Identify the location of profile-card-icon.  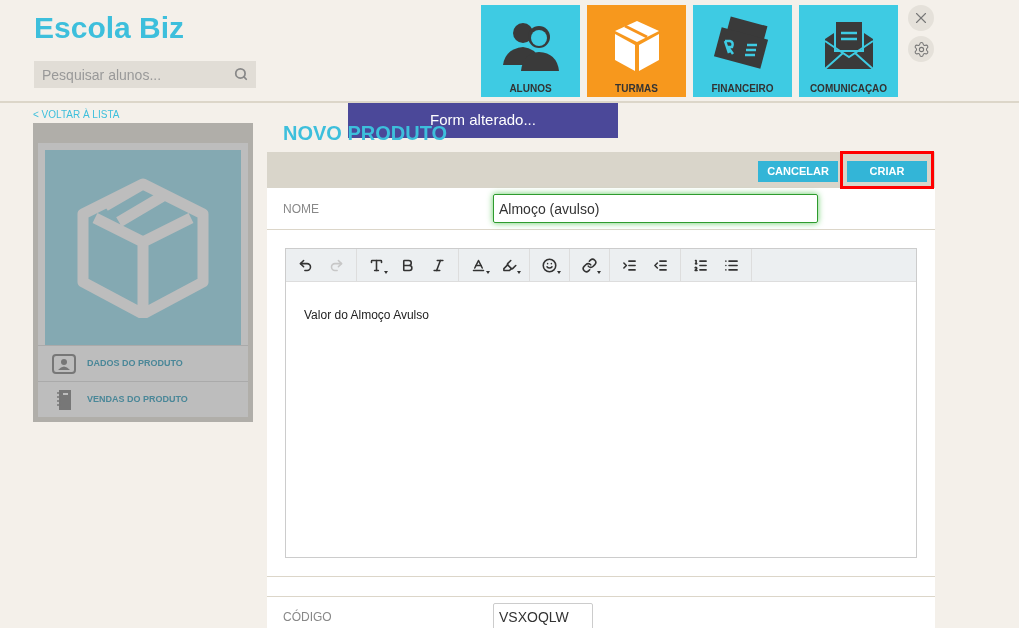
(64, 363).